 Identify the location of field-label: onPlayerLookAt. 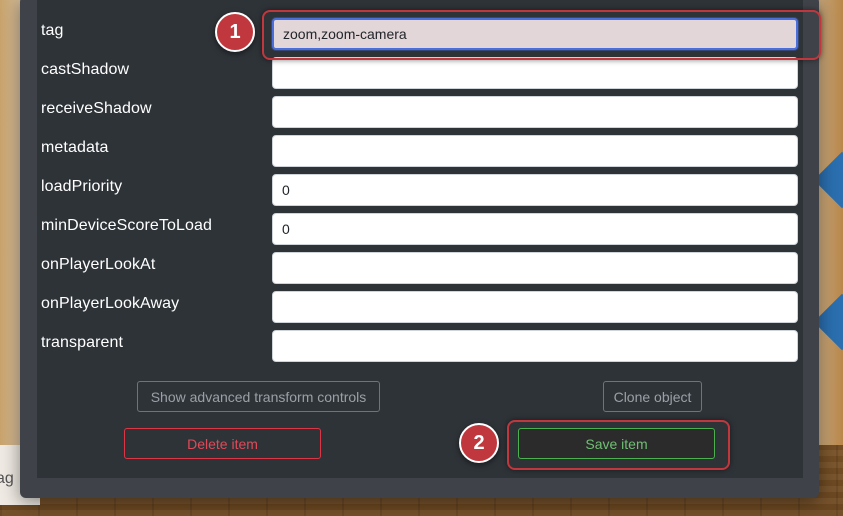
(98, 264).